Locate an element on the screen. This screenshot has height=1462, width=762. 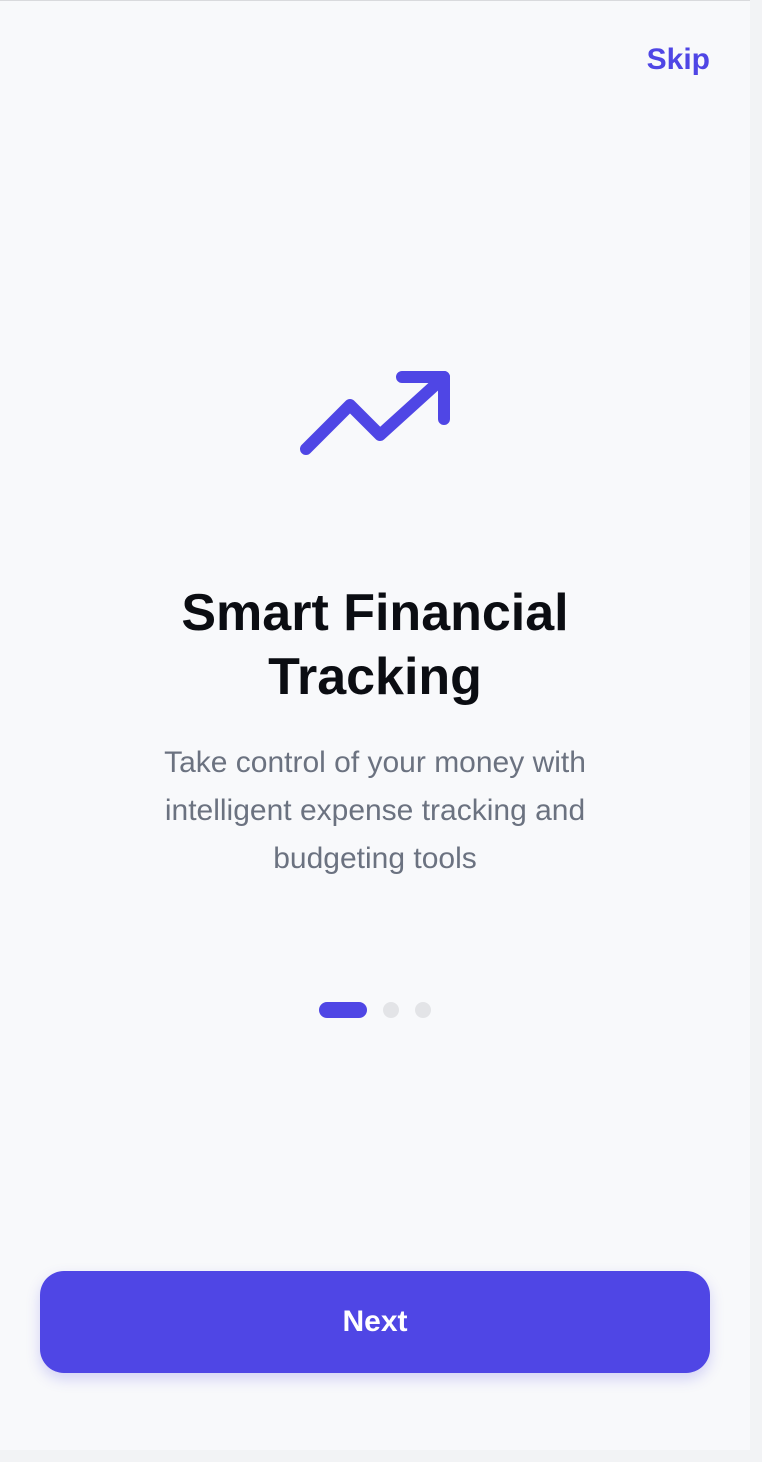
onboarding-title: Smart Financial Tracking is located at coordinates (375, 645).